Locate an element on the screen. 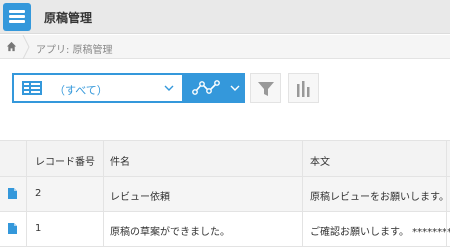 This screenshot has width=450, height=248. column-header-record-number: レコード番号 is located at coordinates (68, 158).